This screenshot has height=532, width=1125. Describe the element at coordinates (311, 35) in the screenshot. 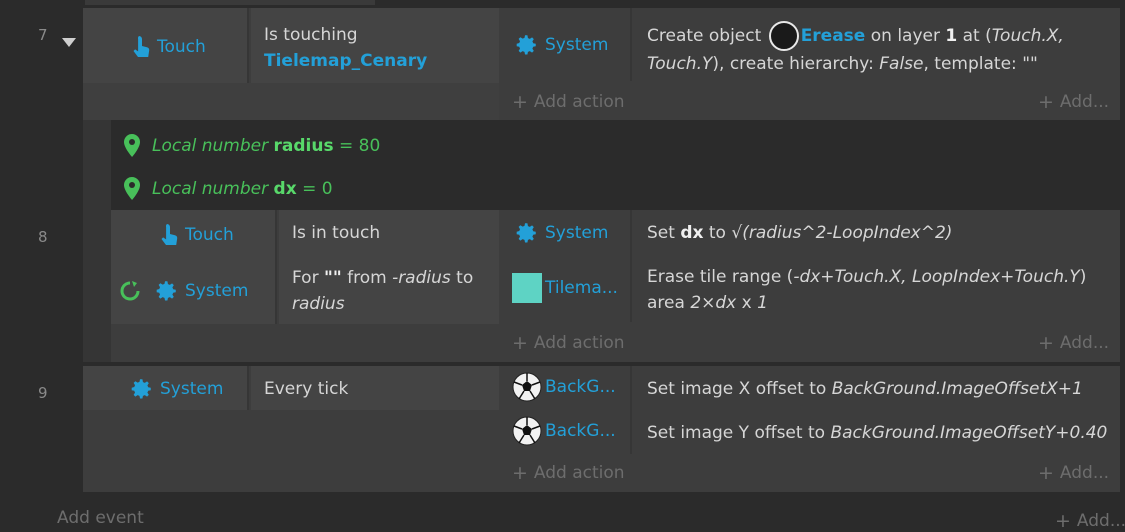

I see `condition-text: Is touching` at that location.